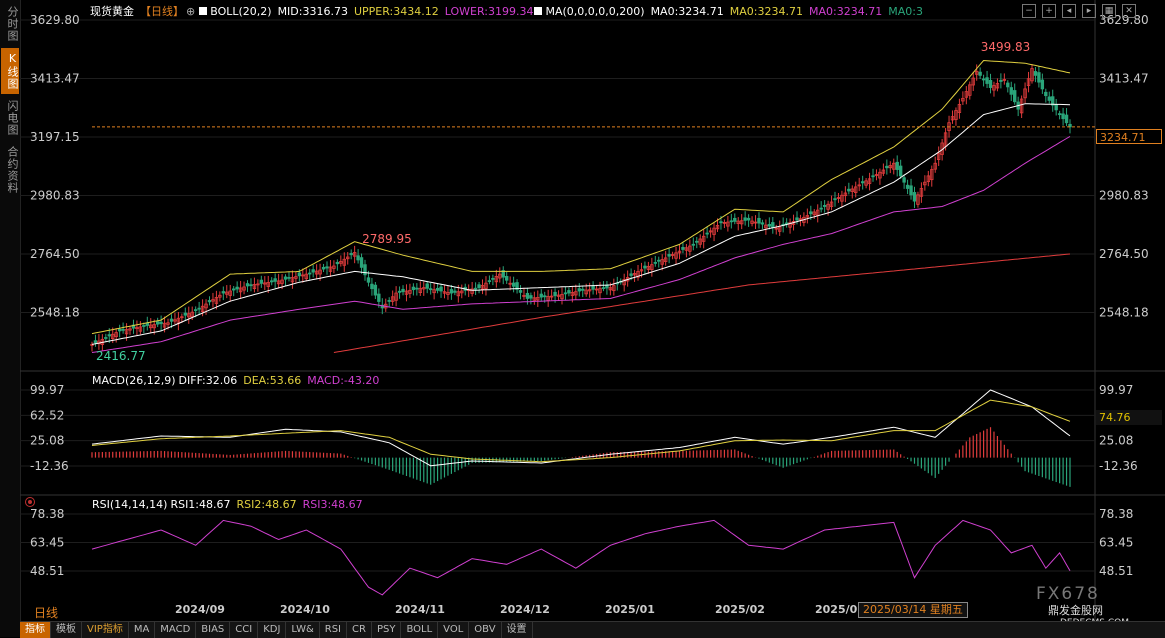 Image resolution: width=1165 pixels, height=638 pixels. What do you see at coordinates (334, 630) in the screenshot?
I see `toolbar-rsi: RSI` at bounding box center [334, 630].